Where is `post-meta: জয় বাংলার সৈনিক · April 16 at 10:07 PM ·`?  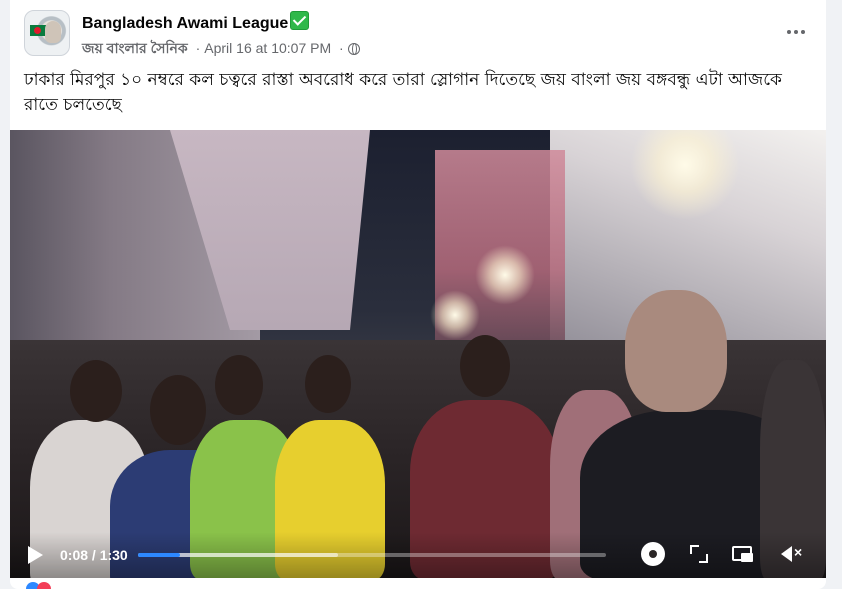
post-meta: জয় বাংলার সৈনিক · April 16 at 10:07 PM · is located at coordinates (221, 49).